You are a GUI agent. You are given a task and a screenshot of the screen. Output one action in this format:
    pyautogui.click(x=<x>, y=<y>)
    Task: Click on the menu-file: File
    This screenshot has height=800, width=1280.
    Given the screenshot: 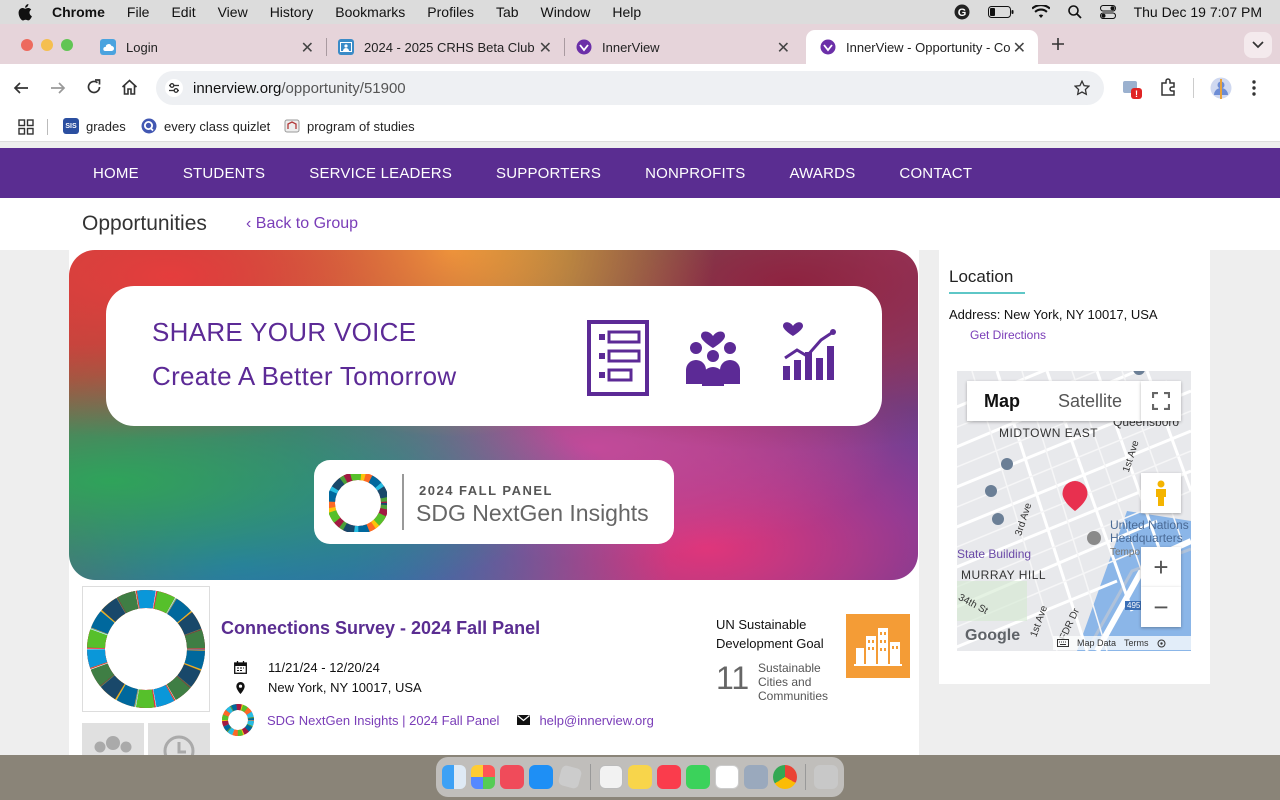 What is the action you would take?
    pyautogui.click(x=138, y=12)
    